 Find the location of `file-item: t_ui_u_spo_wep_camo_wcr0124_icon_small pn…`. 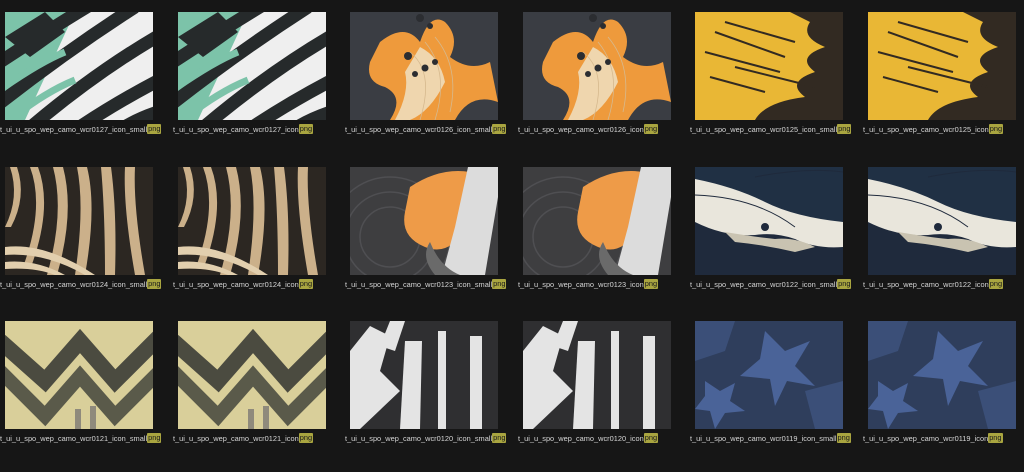

file-item: t_ui_u_spo_wep_camo_wcr0124_icon_small pn… is located at coordinates (81, 225).